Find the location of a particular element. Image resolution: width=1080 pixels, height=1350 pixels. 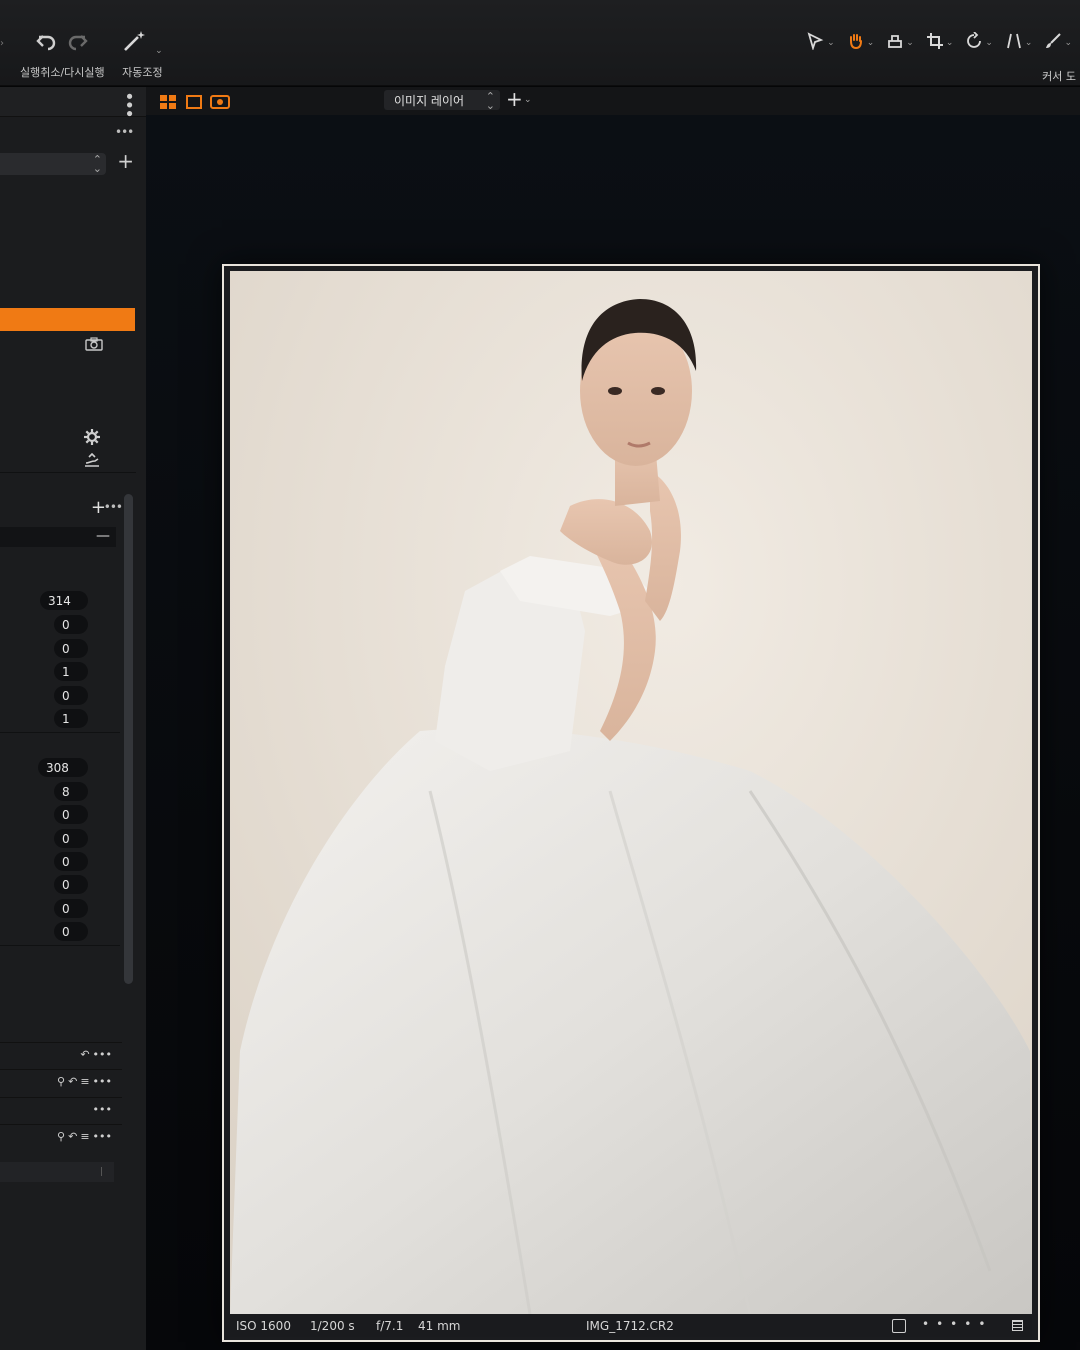

value-field: 308 is located at coordinates (63, 767).